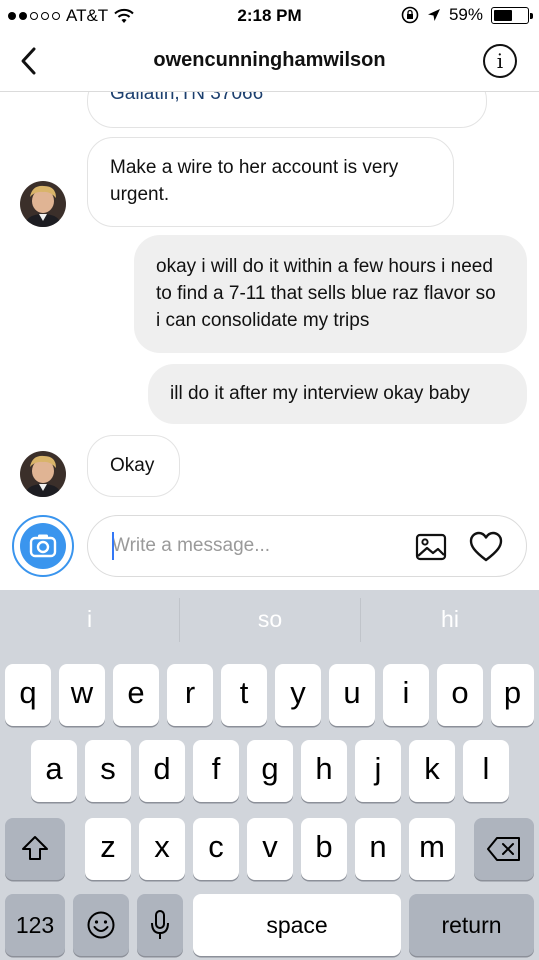 This screenshot has height=960, width=539. I want to click on key-l: l, so click(486, 771).